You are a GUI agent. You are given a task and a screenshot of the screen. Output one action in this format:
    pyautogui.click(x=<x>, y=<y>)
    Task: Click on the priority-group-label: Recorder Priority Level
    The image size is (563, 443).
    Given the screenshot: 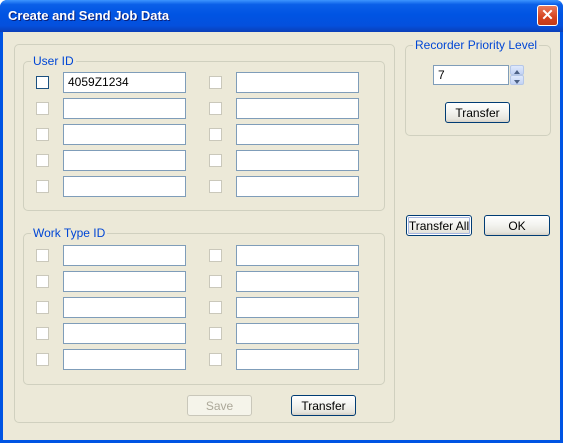 What is the action you would take?
    pyautogui.click(x=476, y=45)
    